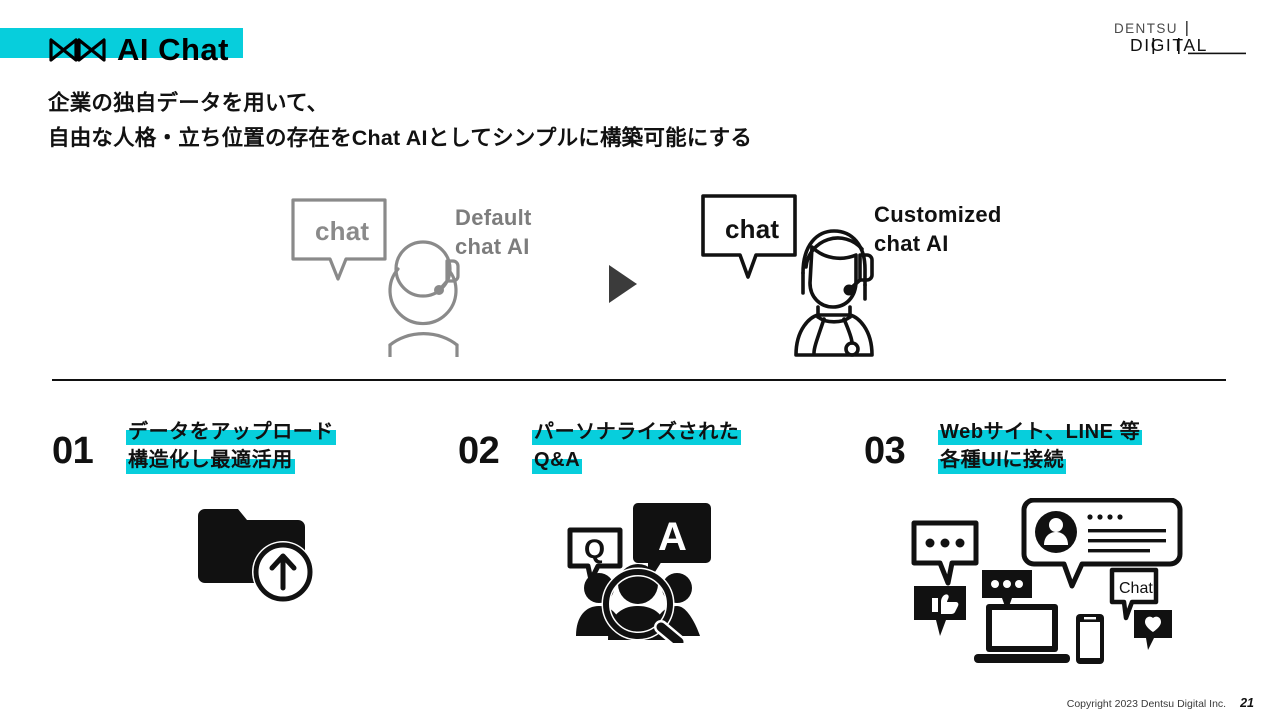 Image resolution: width=1280 pixels, height=720 pixels. Describe the element at coordinates (492, 247) in the screenshot. I see `default-label-line-2: chat AI` at that location.